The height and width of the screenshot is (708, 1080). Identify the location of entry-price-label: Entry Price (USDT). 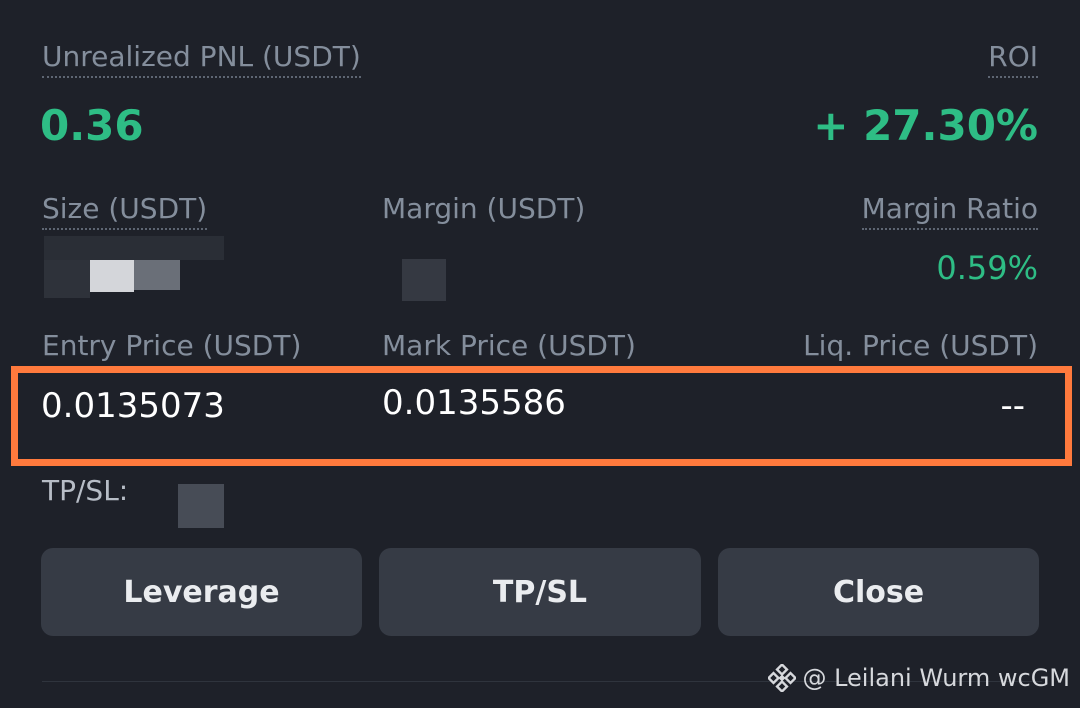
(172, 345).